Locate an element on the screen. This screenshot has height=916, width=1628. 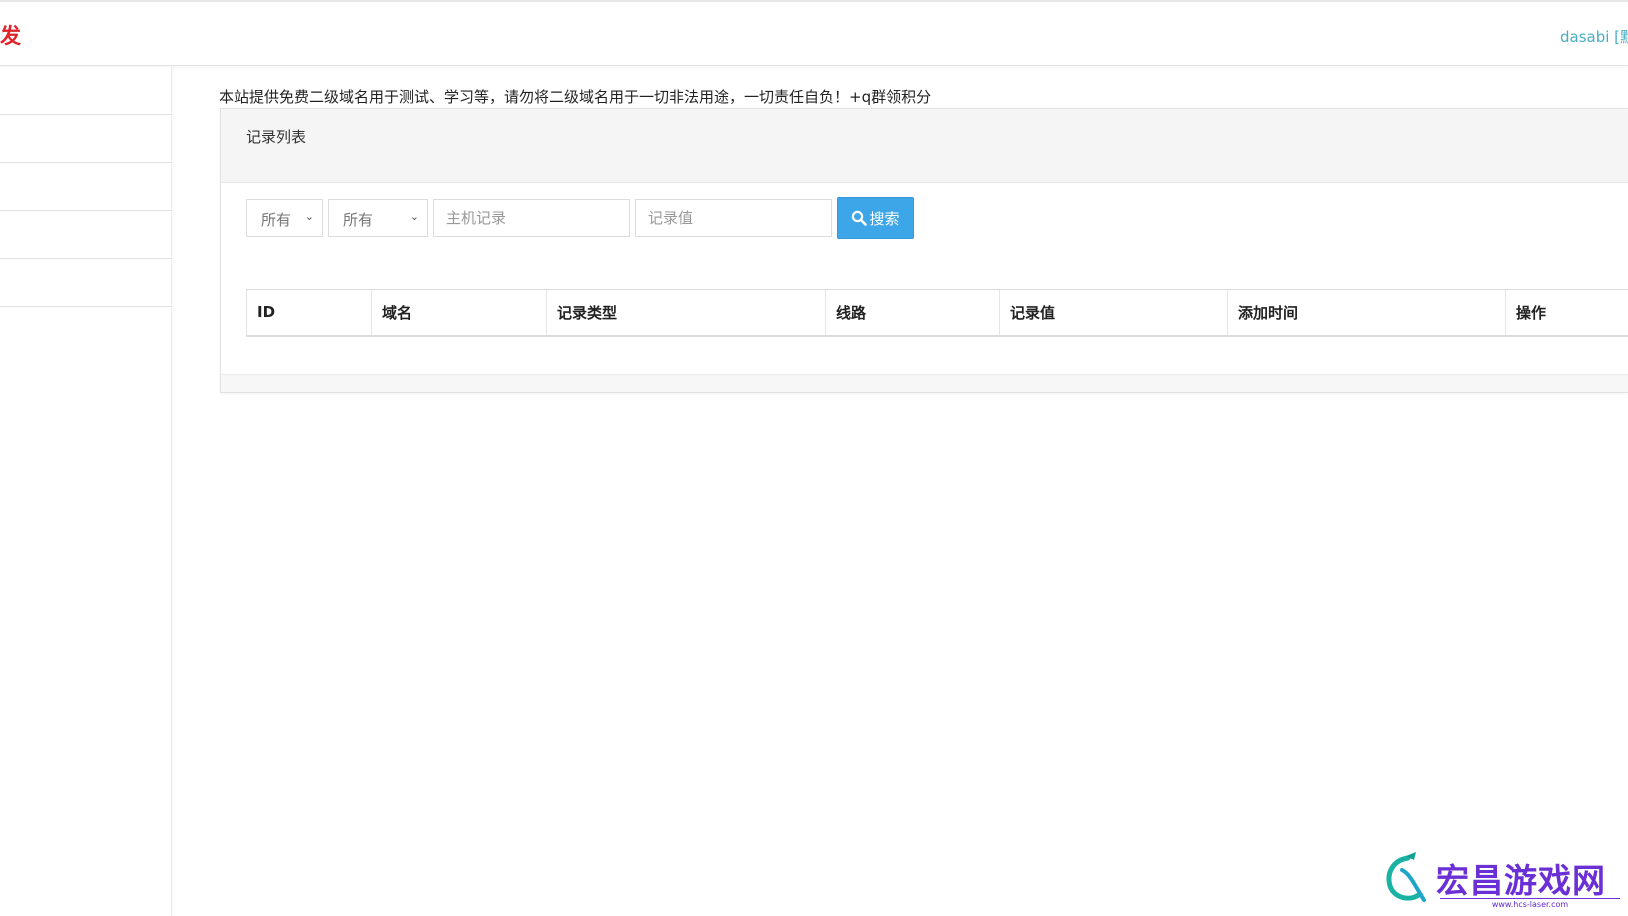
watermark: 宏昌游戏网 www.hcs-laser.com is located at coordinates (1502, 881).